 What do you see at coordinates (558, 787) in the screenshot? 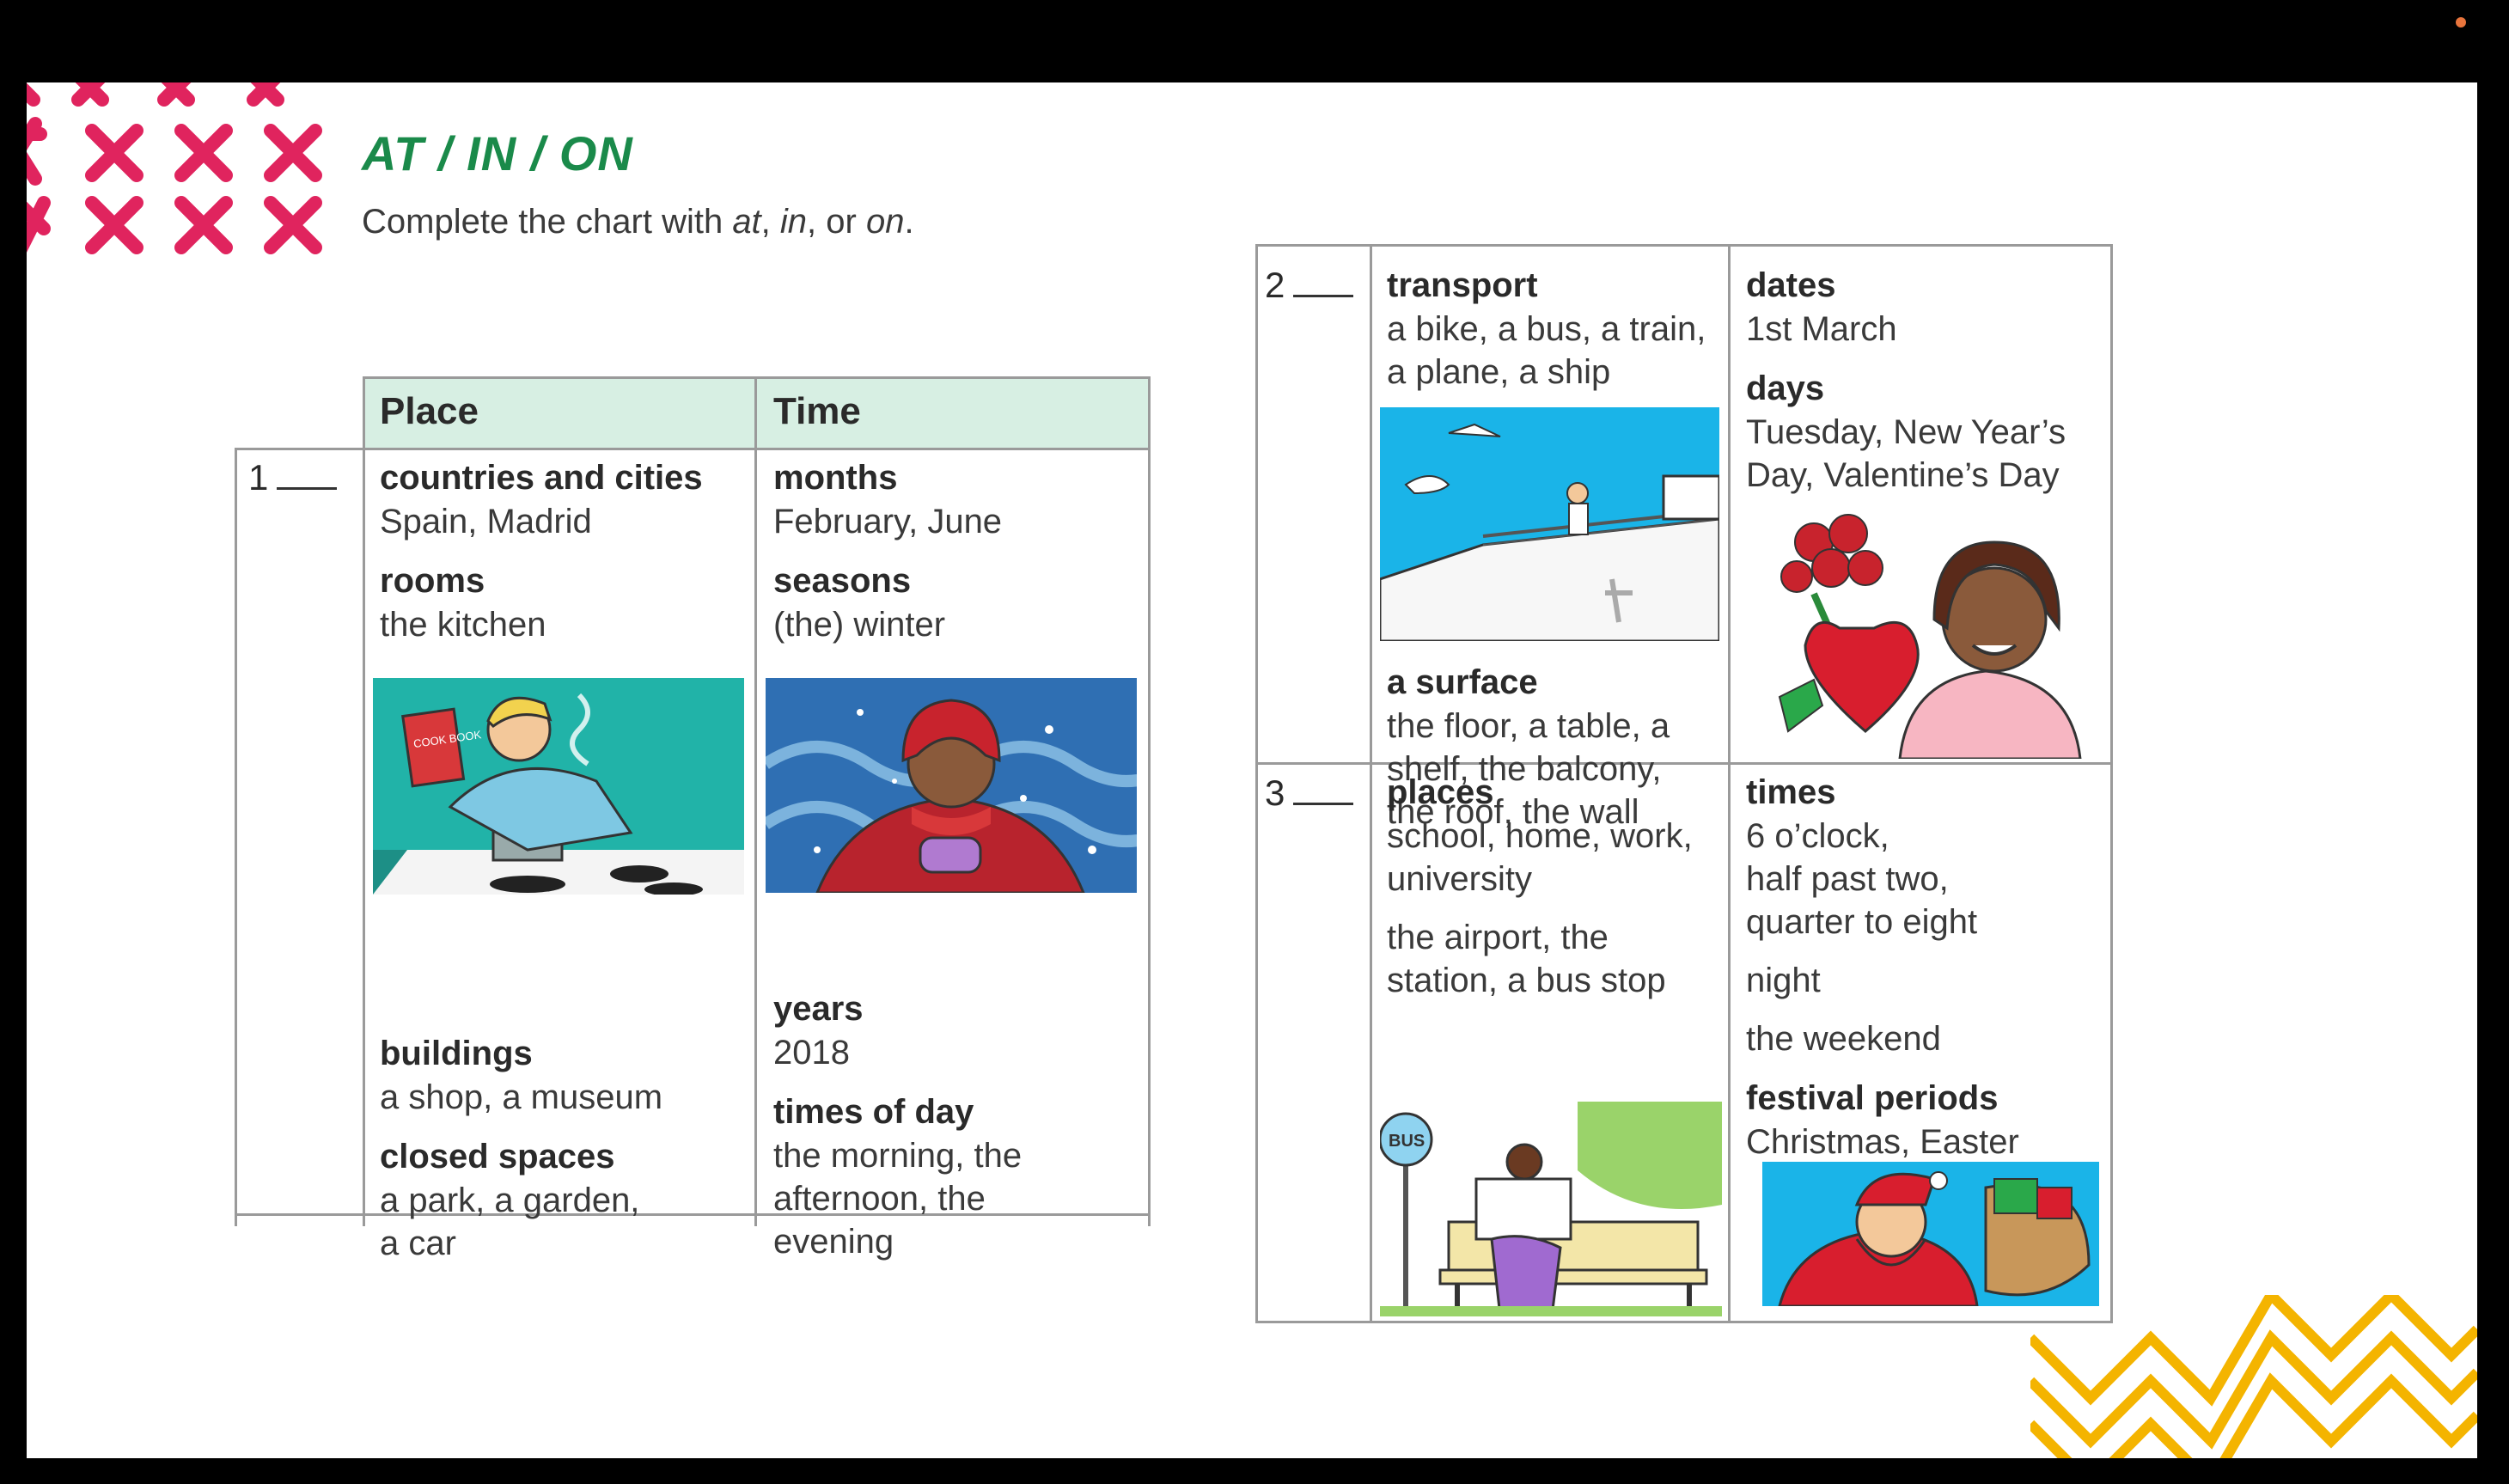
I see `kitchen-cooking-illustration: COOK BOOK` at bounding box center [558, 787].